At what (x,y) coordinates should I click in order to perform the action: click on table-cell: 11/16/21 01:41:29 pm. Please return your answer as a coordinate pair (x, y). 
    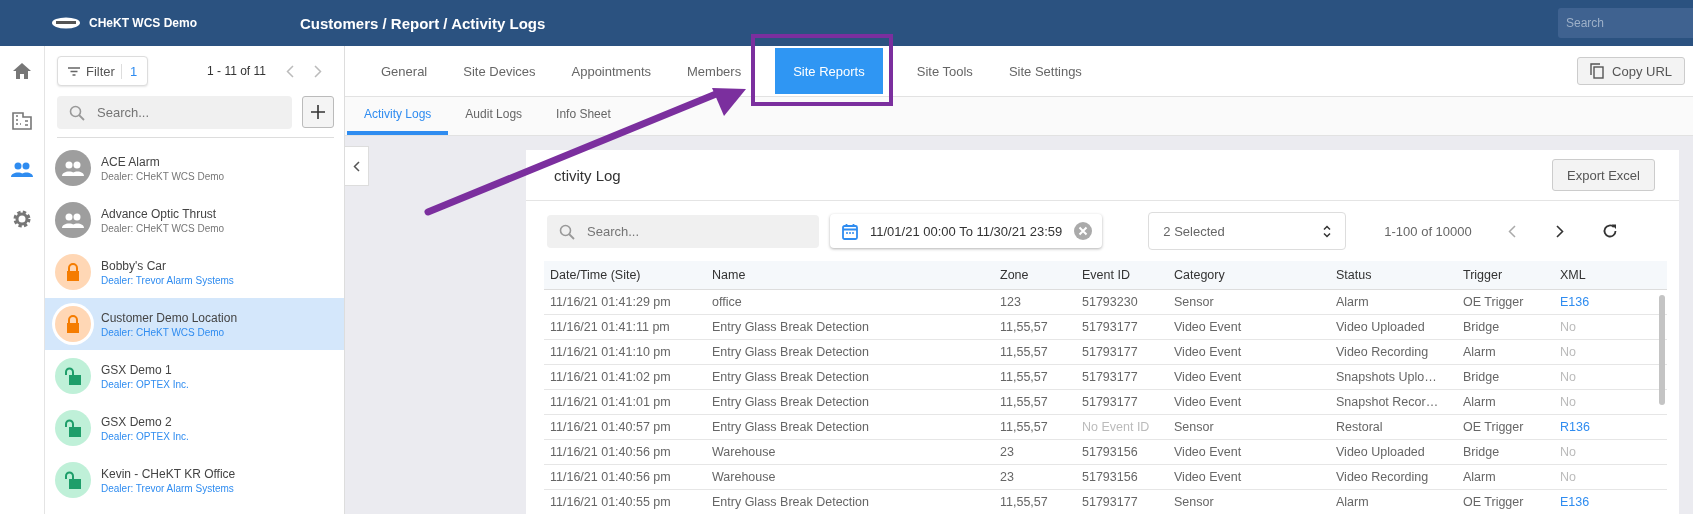
    Looking at the image, I should click on (625, 302).